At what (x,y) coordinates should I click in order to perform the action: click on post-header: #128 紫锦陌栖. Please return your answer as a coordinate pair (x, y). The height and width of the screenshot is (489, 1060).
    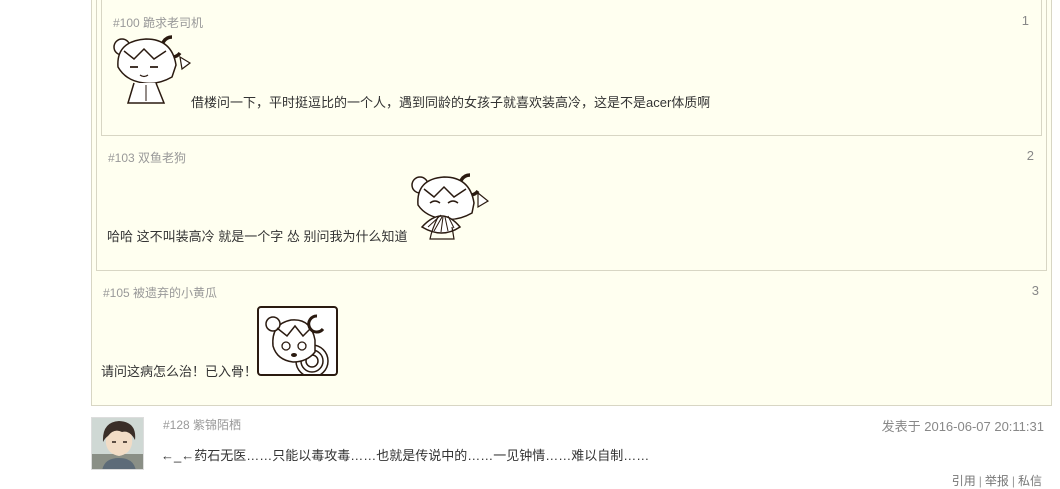
    Looking at the image, I should click on (202, 425).